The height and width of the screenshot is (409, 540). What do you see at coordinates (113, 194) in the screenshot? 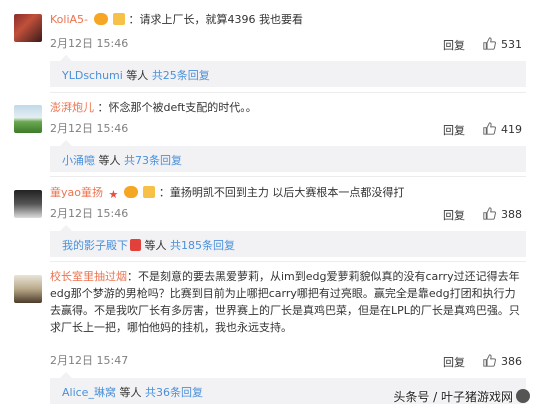
I see `star-badge-icon: ★` at bounding box center [113, 194].